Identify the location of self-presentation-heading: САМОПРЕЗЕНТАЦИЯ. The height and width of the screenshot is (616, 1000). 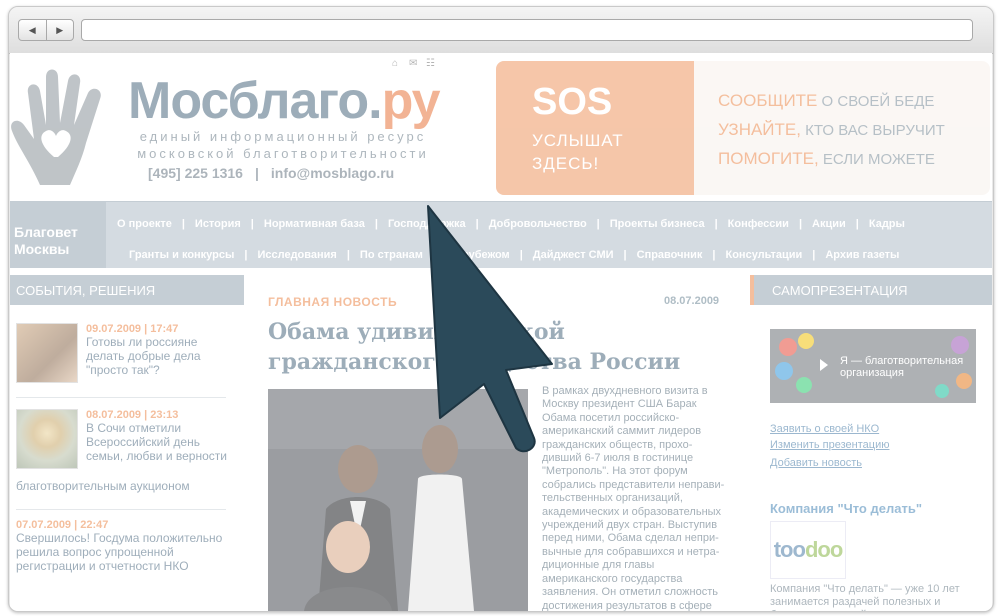
(871, 290).